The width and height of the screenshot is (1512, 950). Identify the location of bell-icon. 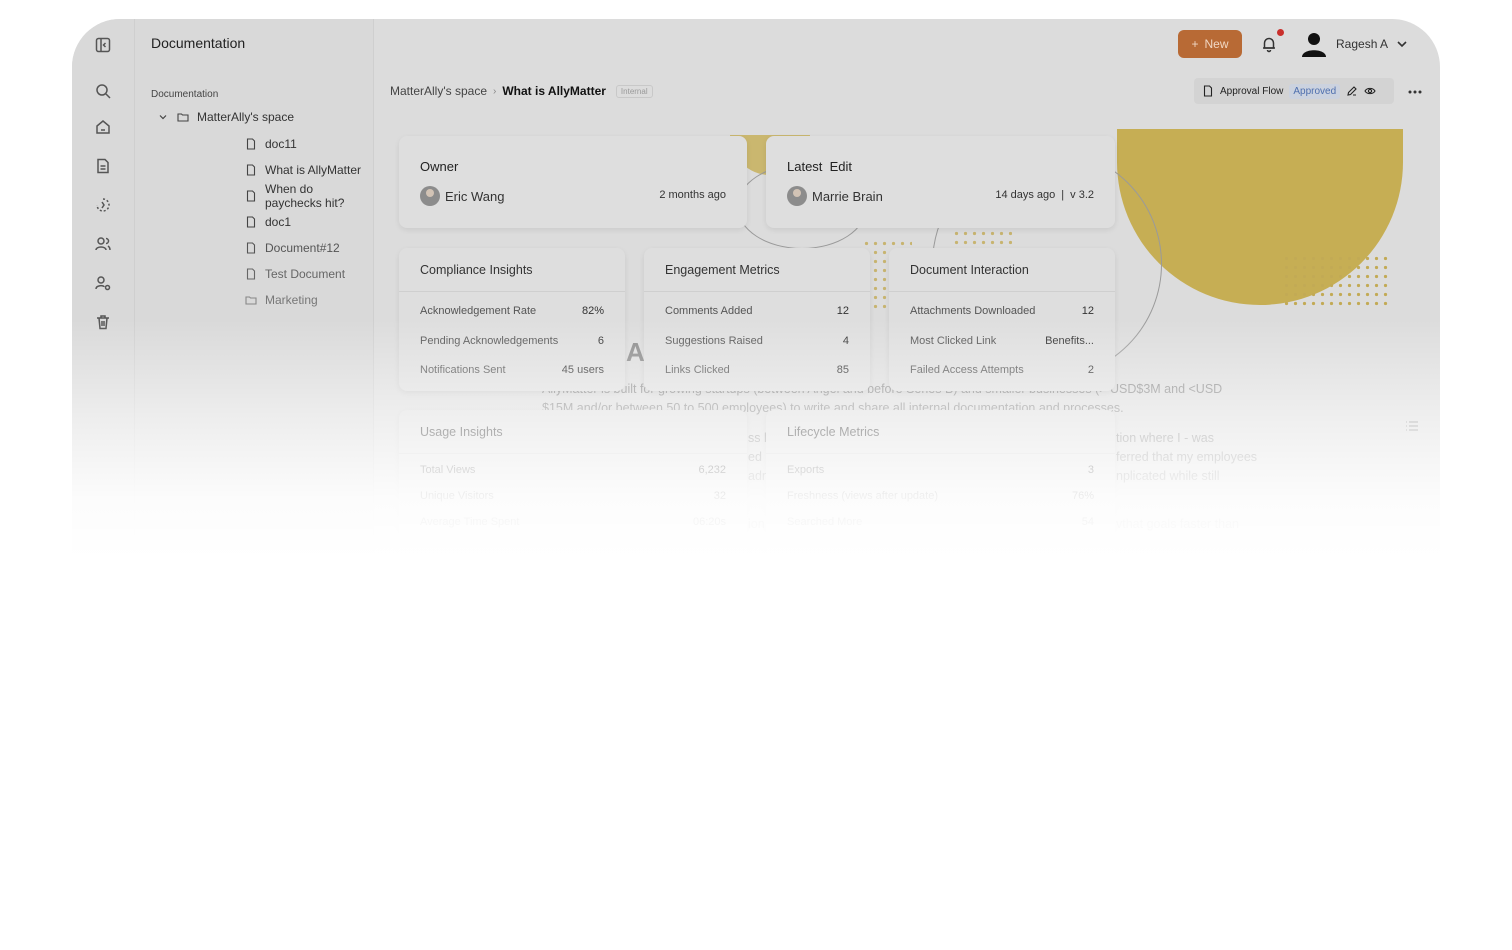
(1269, 44).